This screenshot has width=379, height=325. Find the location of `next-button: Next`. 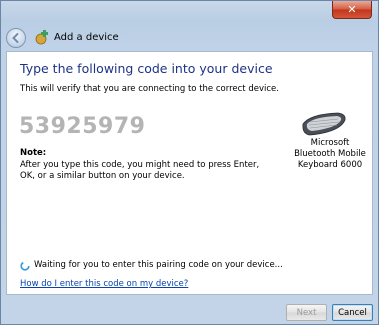

next-button: Next is located at coordinates (306, 312).